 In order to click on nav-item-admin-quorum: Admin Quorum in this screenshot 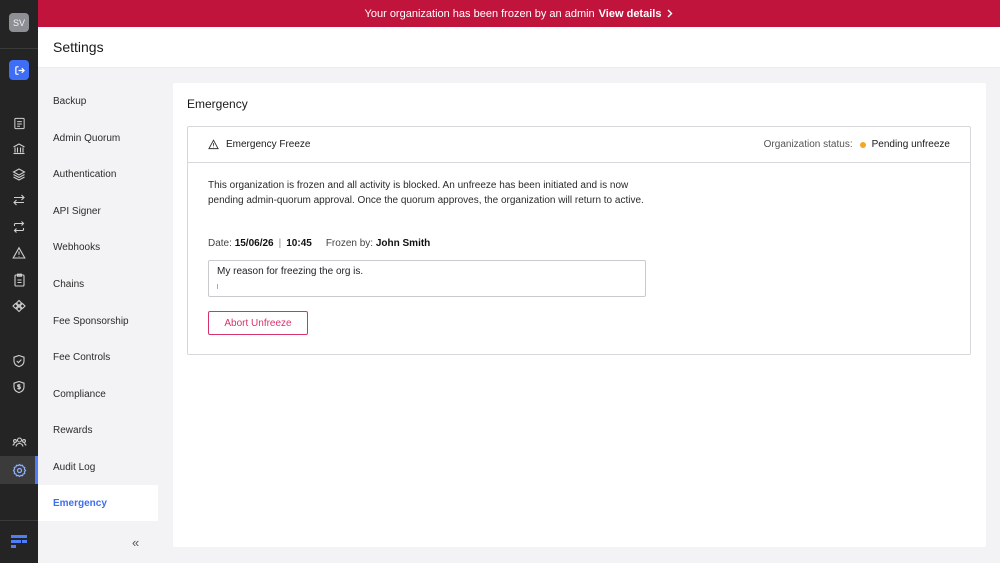, I will do `click(98, 138)`.